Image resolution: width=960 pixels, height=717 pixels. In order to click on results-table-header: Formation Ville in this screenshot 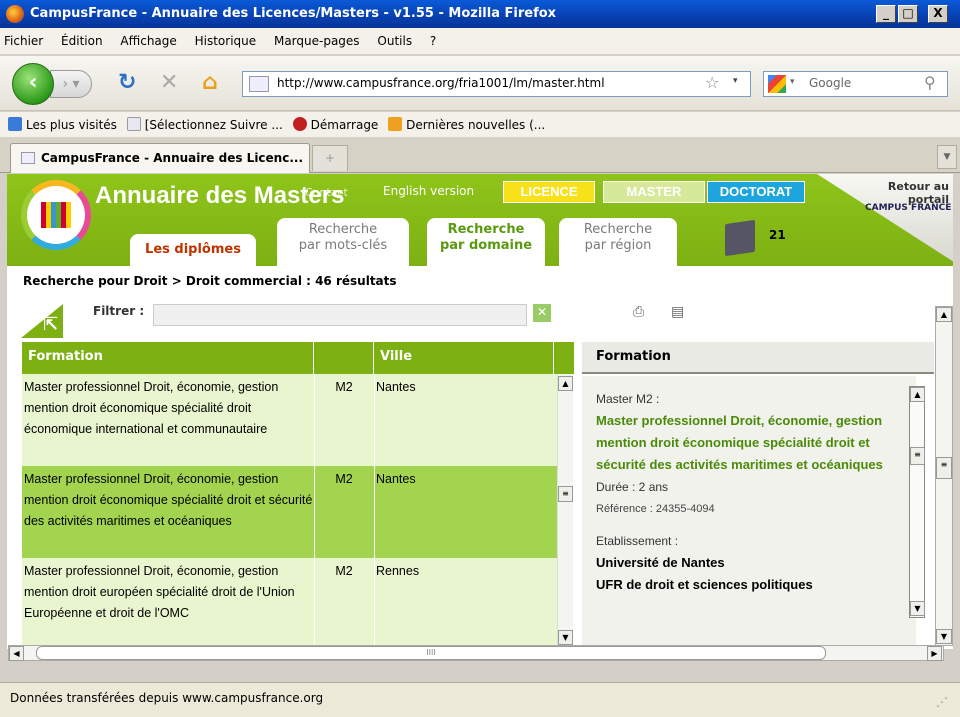, I will do `click(298, 358)`.